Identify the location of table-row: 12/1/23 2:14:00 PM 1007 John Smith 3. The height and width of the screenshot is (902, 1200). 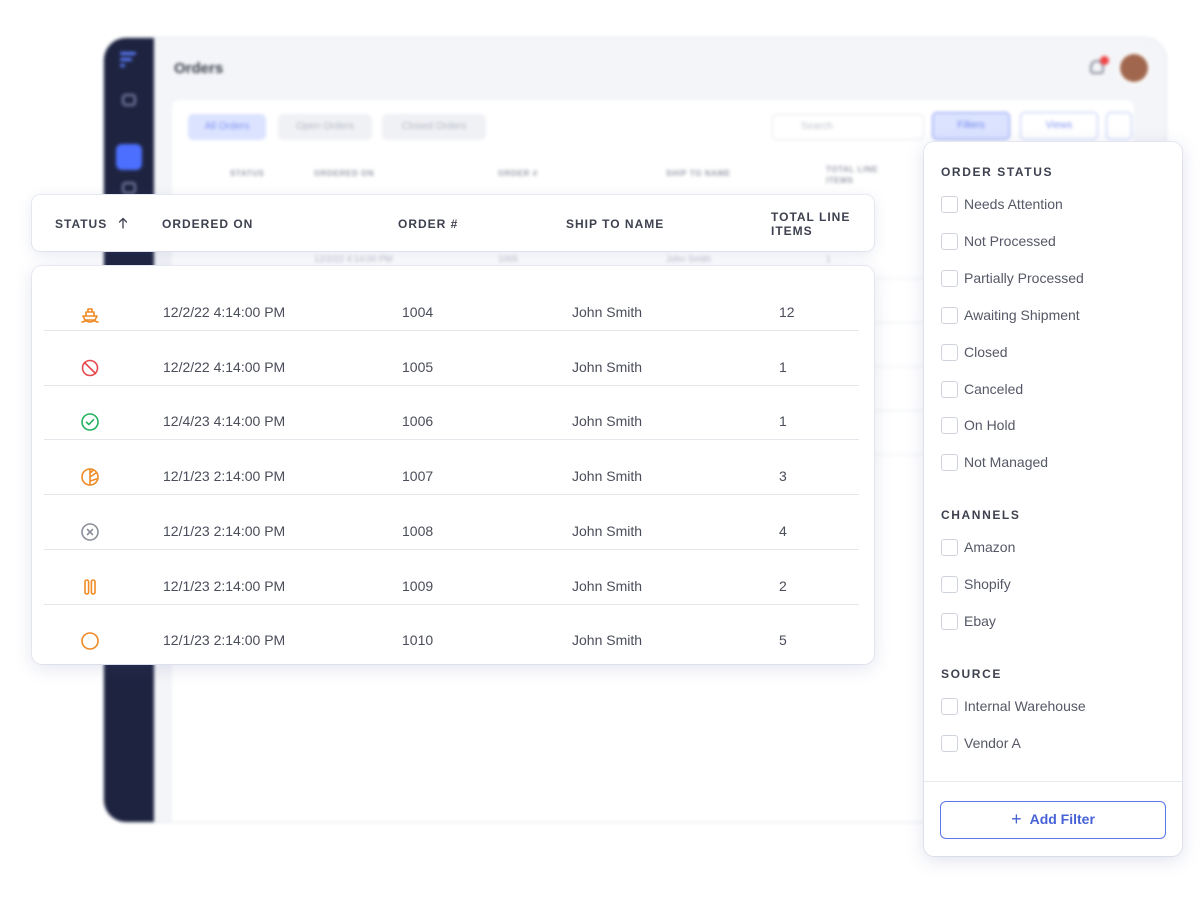
(451, 468).